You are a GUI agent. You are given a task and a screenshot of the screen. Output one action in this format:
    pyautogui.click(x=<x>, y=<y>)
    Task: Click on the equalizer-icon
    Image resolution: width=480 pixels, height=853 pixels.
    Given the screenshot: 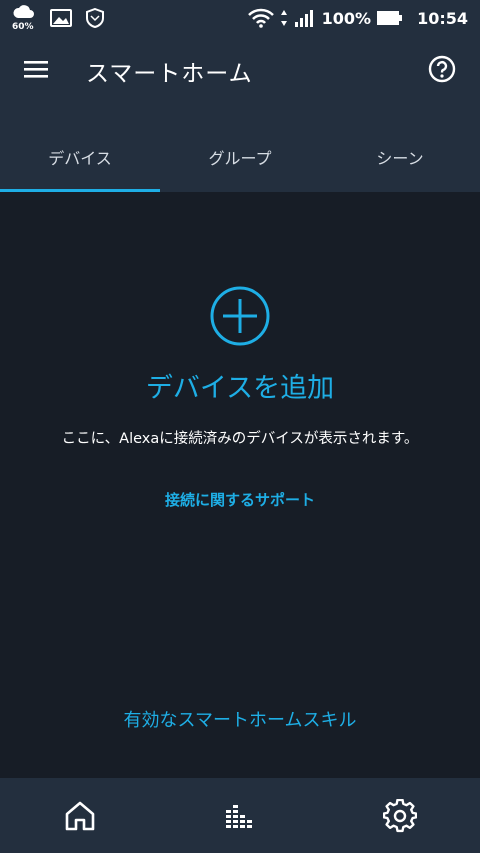 What is the action you would take?
    pyautogui.click(x=239, y=816)
    